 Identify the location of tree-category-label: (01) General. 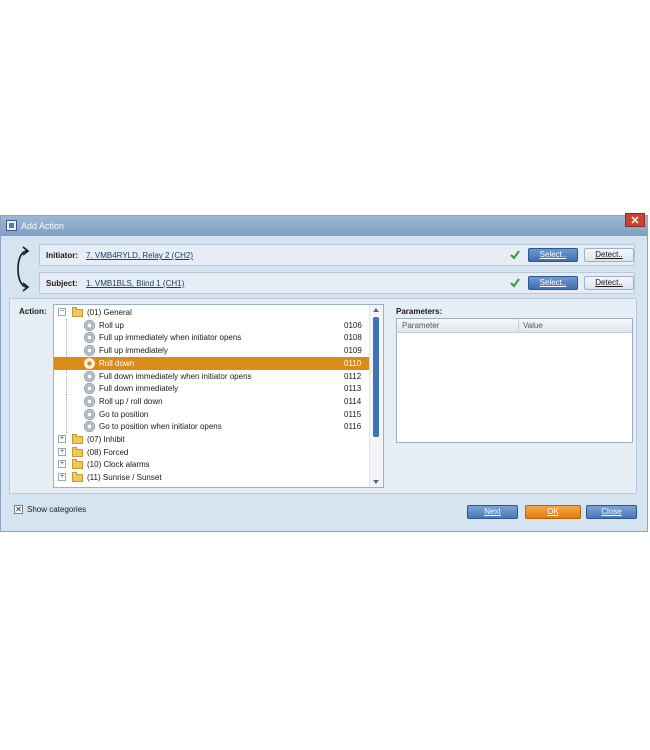
(109, 312).